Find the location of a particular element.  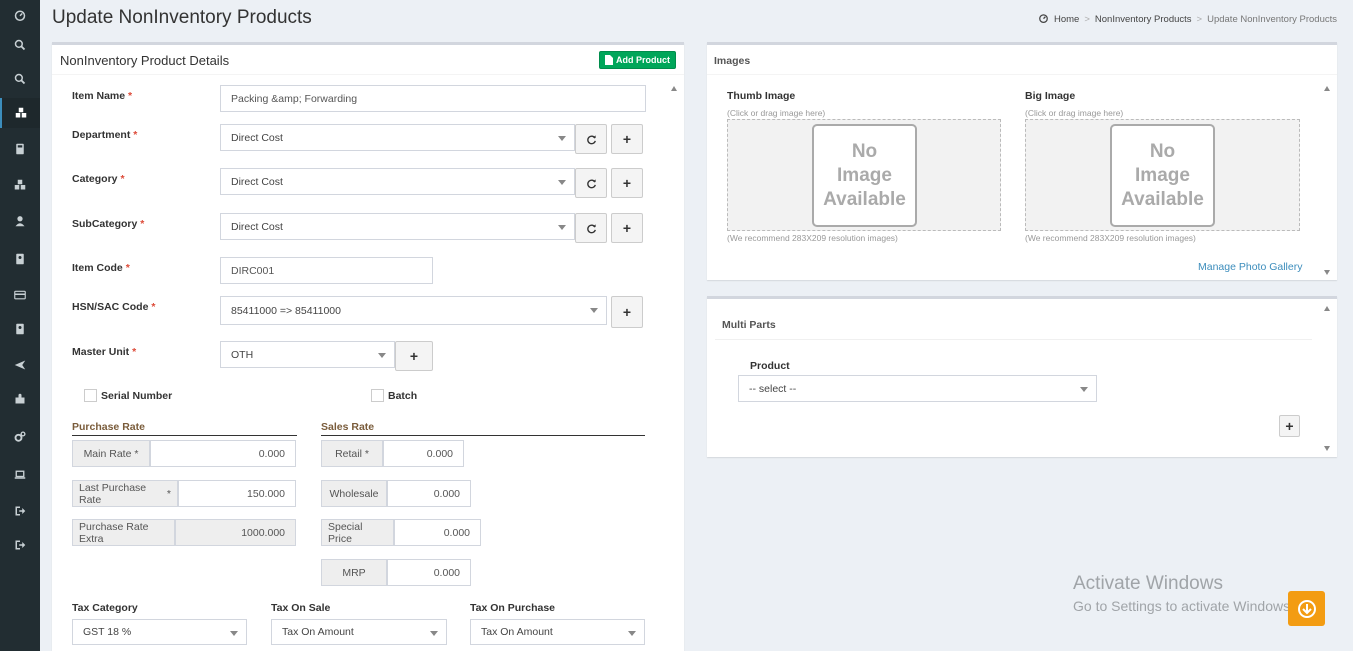

activate-windows-title: Activate Windows is located at coordinates (1148, 583).